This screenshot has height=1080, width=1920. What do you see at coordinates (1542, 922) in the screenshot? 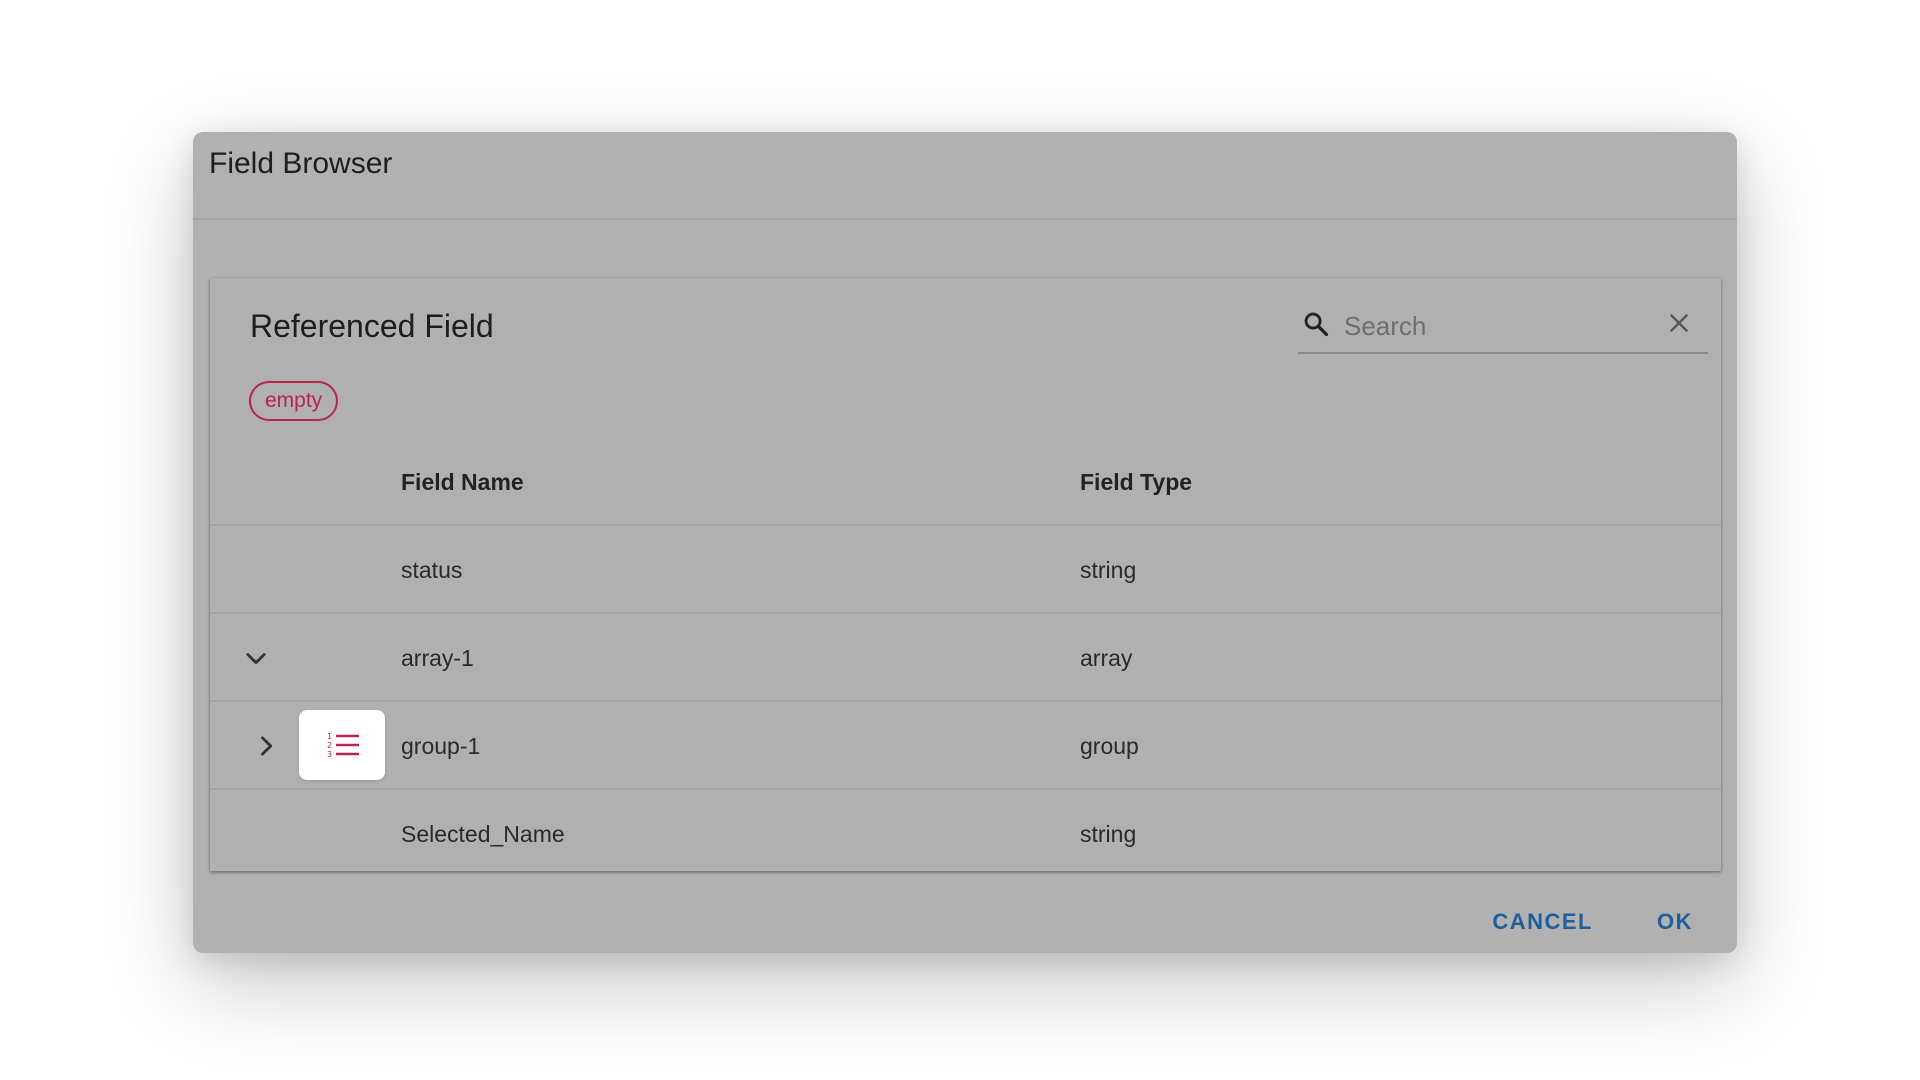
I see `cancel-button: CANCEL` at bounding box center [1542, 922].